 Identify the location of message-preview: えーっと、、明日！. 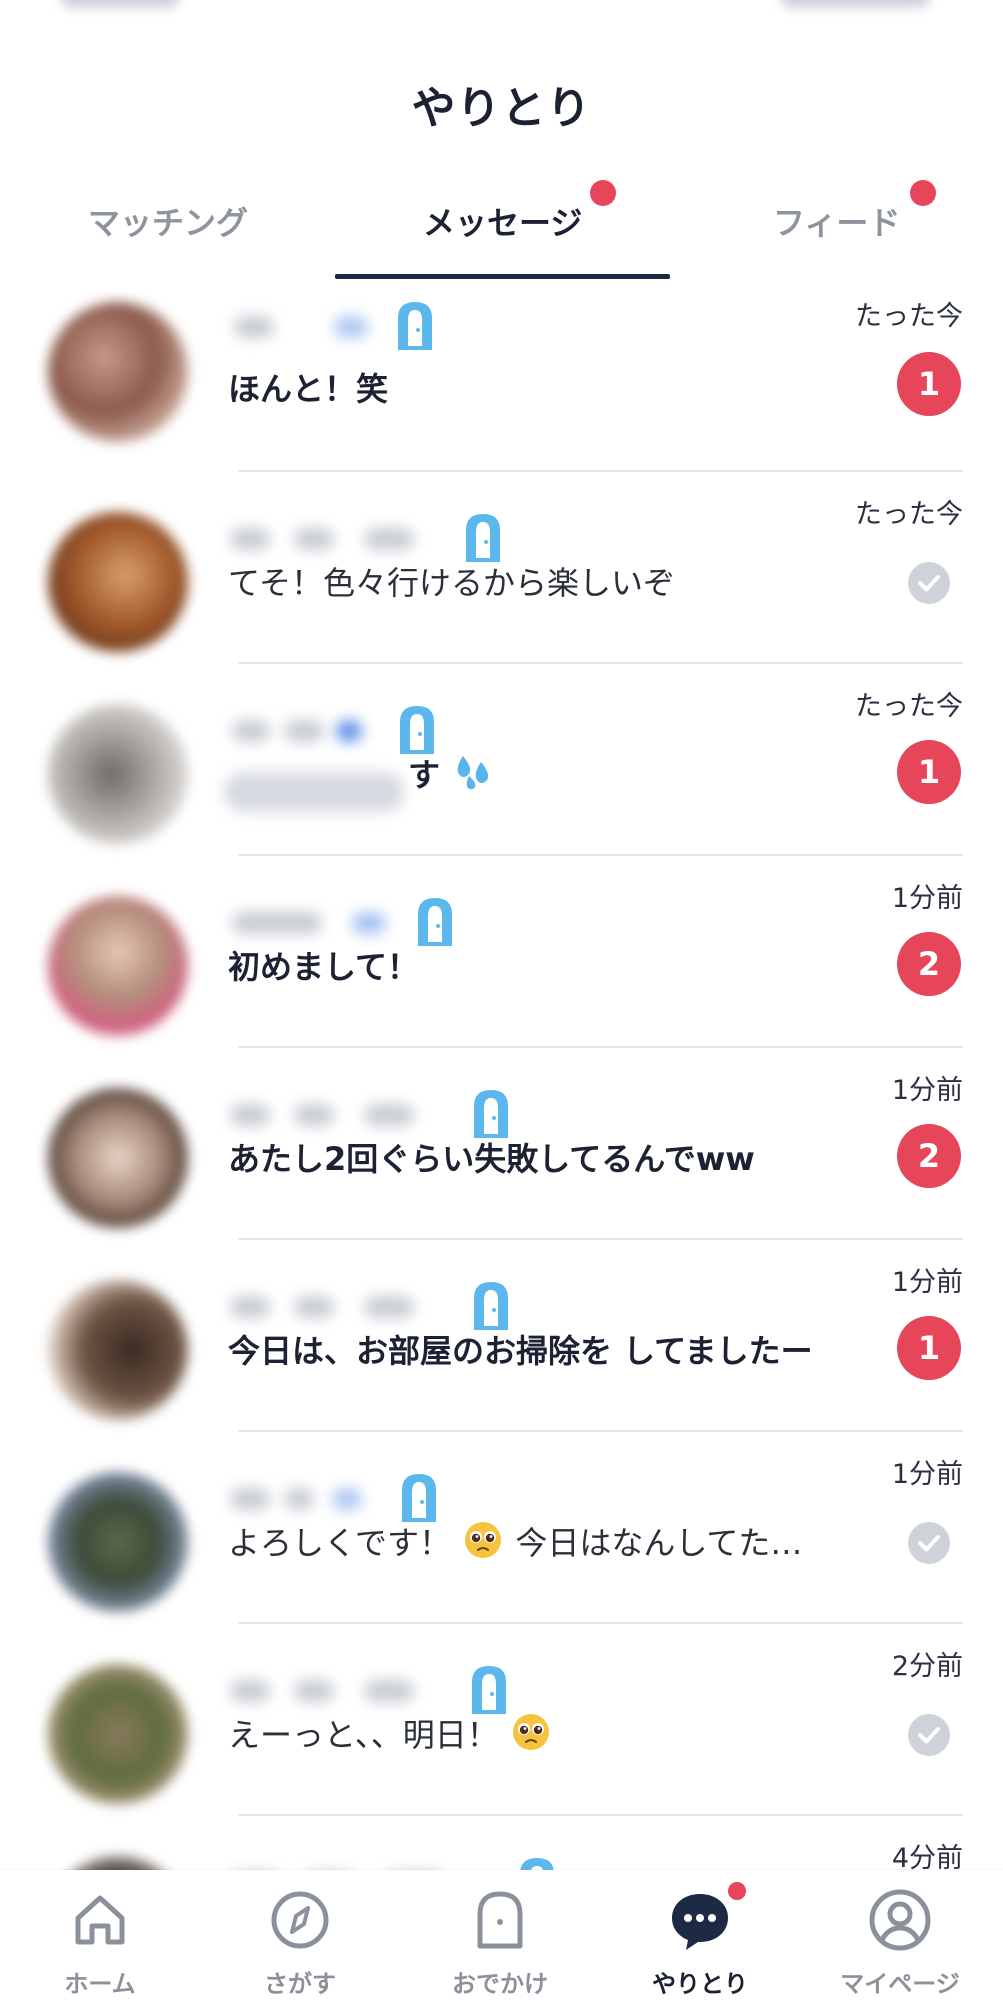
(390, 1733).